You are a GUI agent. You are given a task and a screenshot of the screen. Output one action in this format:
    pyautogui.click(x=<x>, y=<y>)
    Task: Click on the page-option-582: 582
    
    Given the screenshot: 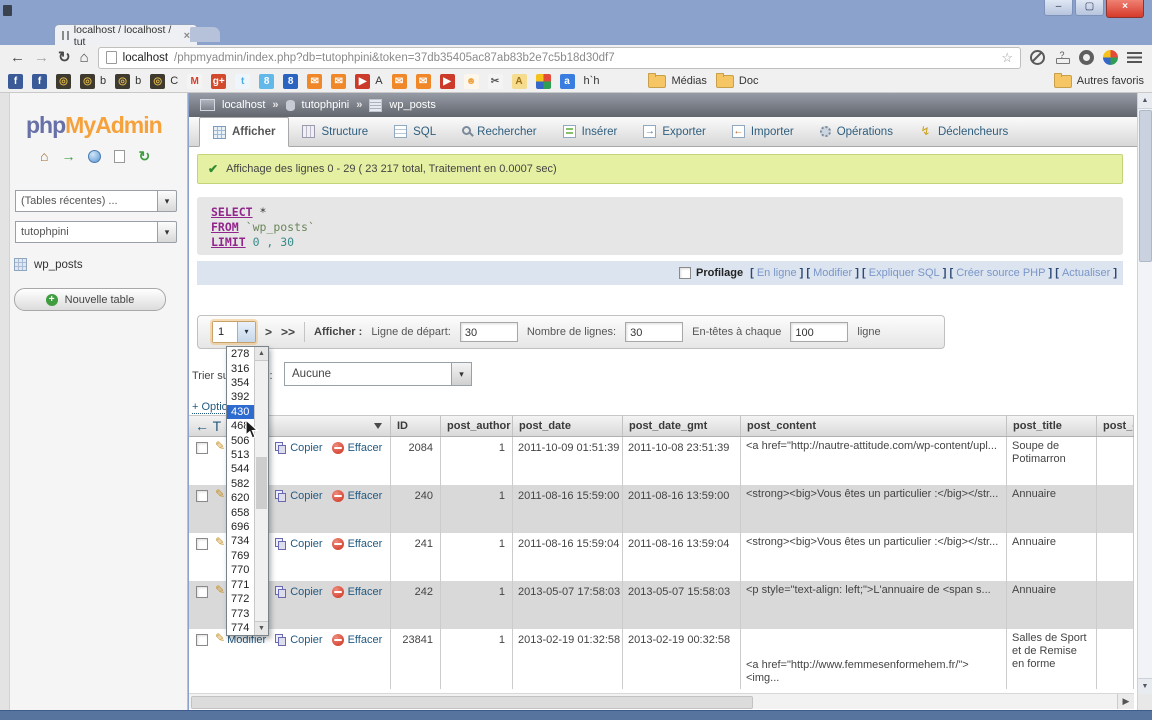 What is the action you would take?
    pyautogui.click(x=240, y=484)
    